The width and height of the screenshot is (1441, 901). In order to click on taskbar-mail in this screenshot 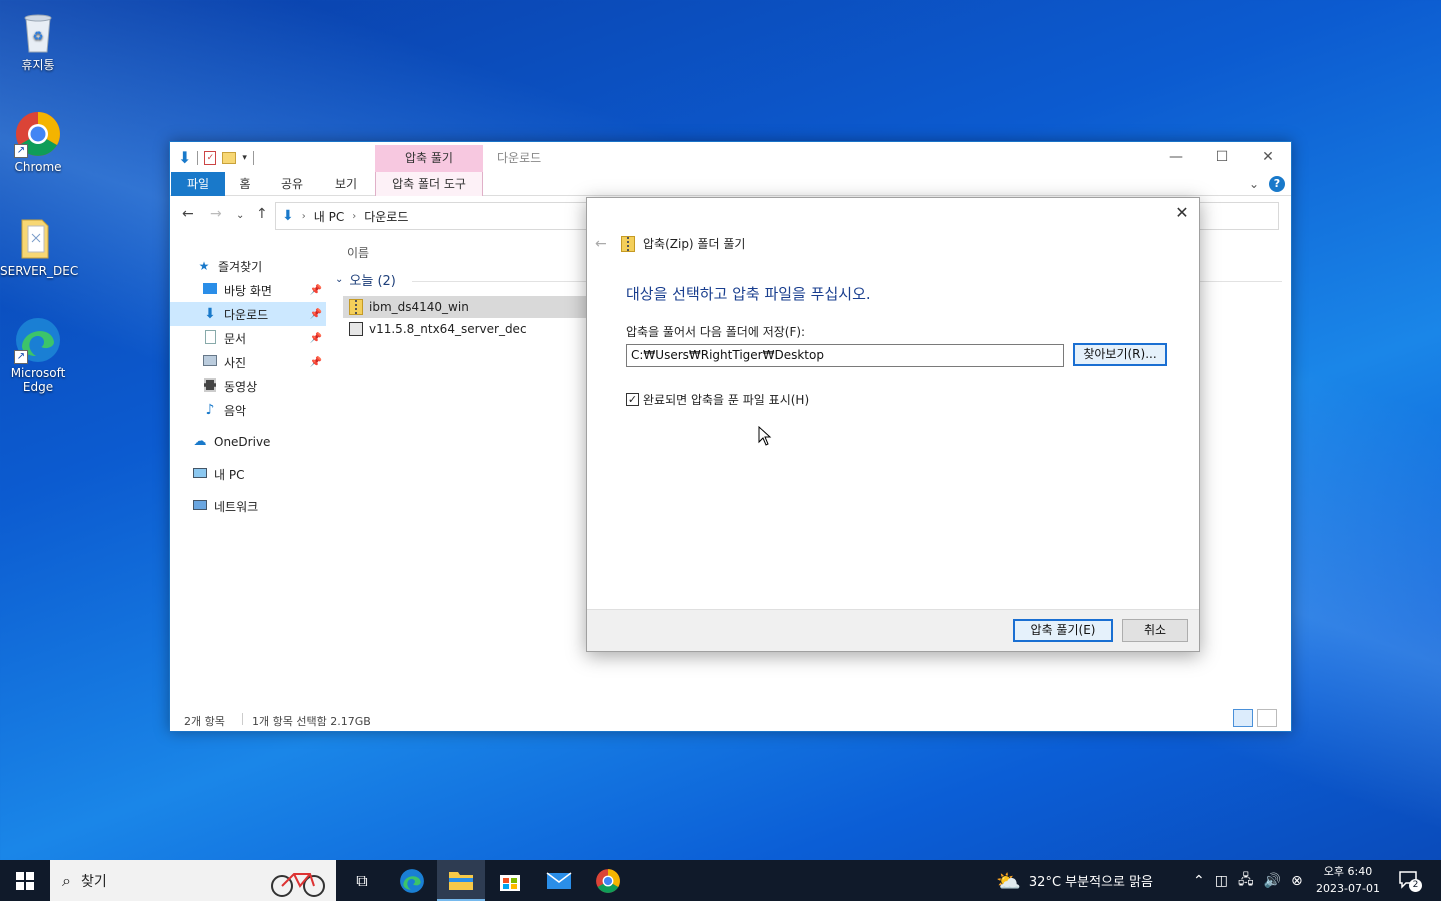, I will do `click(559, 880)`.